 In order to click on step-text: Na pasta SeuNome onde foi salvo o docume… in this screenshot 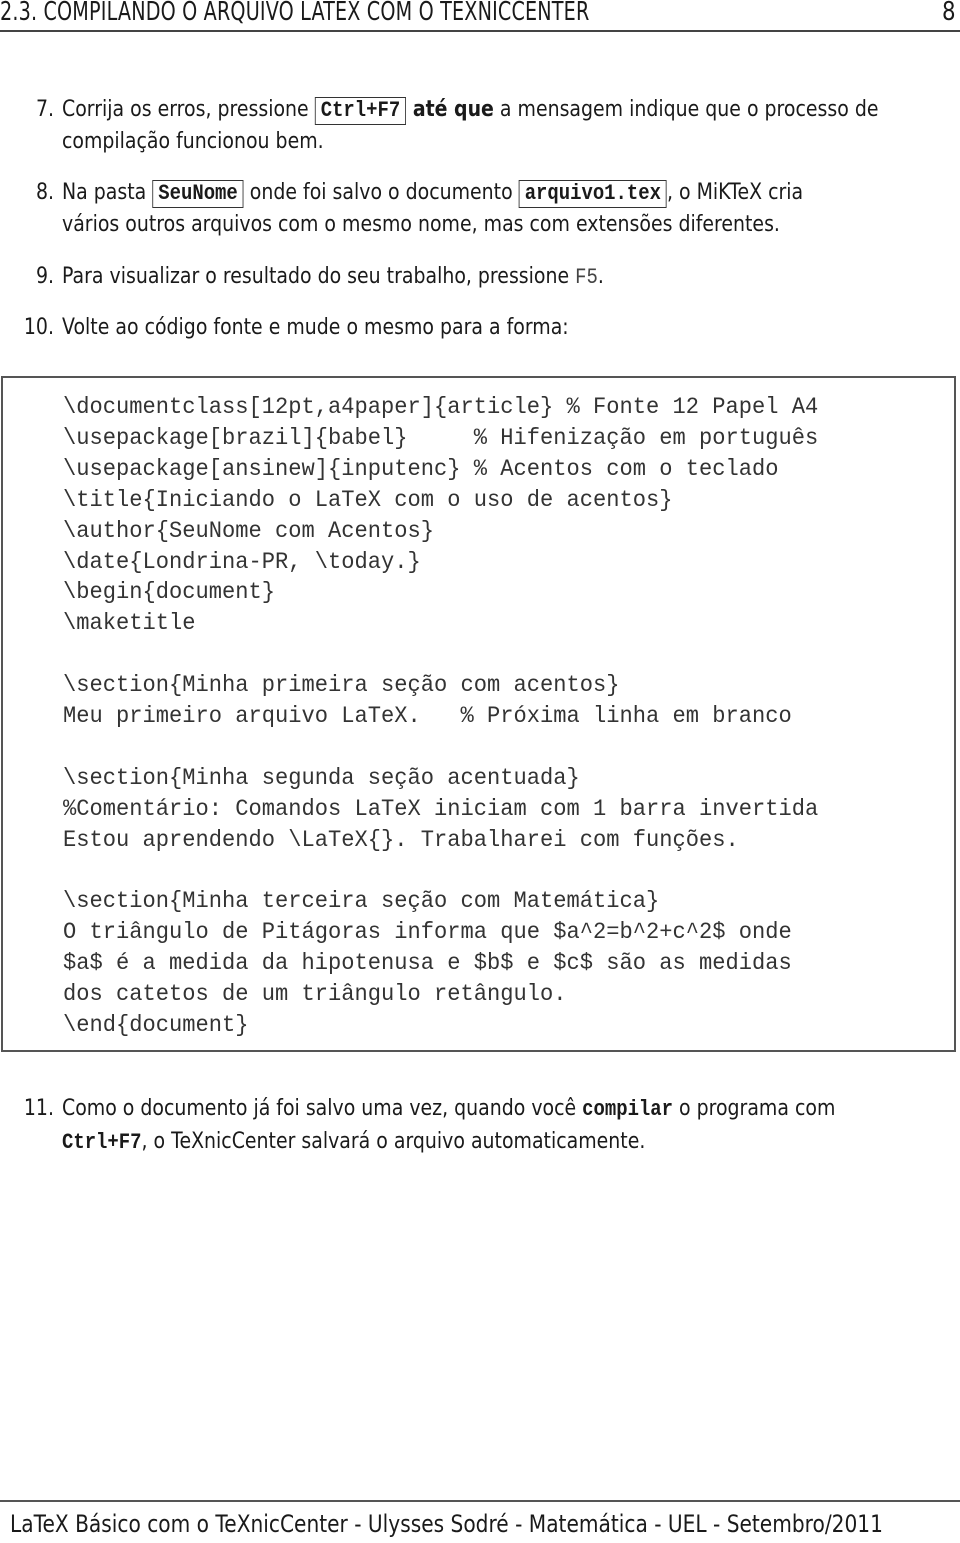, I will do `click(433, 194)`.